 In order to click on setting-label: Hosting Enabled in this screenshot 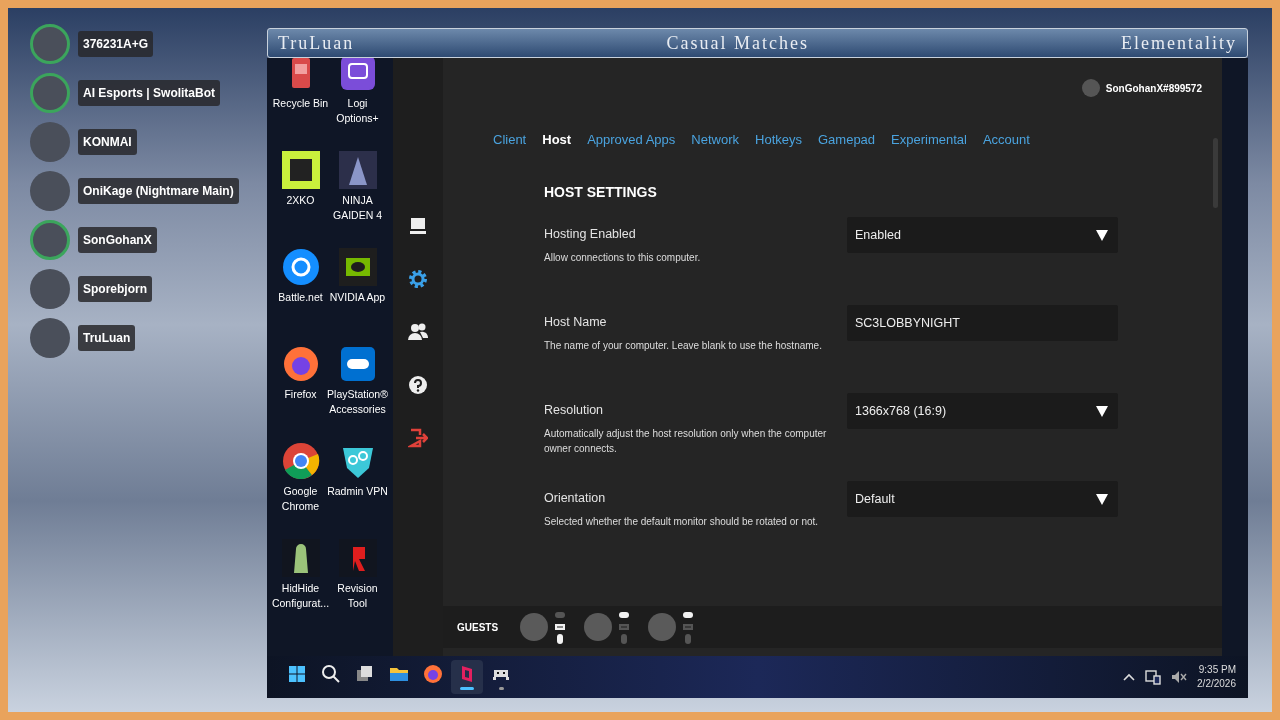, I will do `click(590, 234)`.